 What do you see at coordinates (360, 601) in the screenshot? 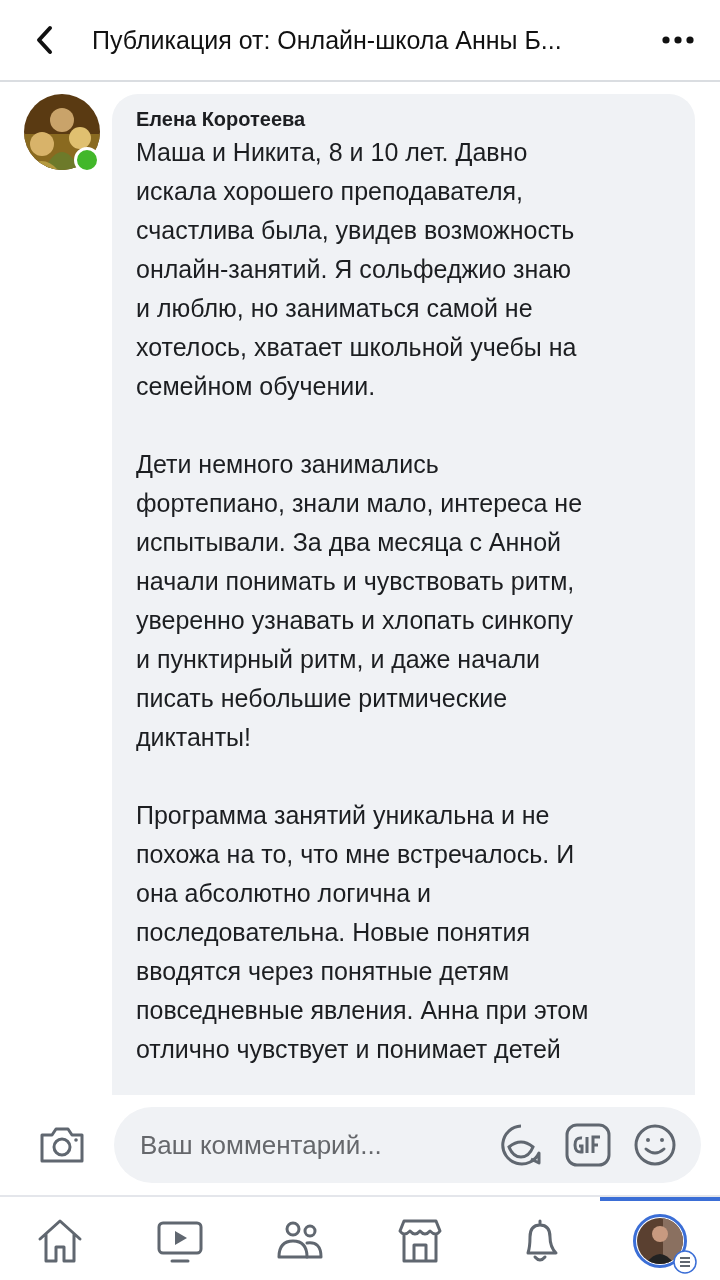
I see `comment-text: Дети немного занимались фортепиано, знали мало, интереса не испытывали. За два месяца с Анной начали понимать и чувствовать ритм, уверенно узнавать и хлопать синкопу и пунктирный ритм, и даже начали писать небольшие ритмические диктанты!` at bounding box center [360, 601].